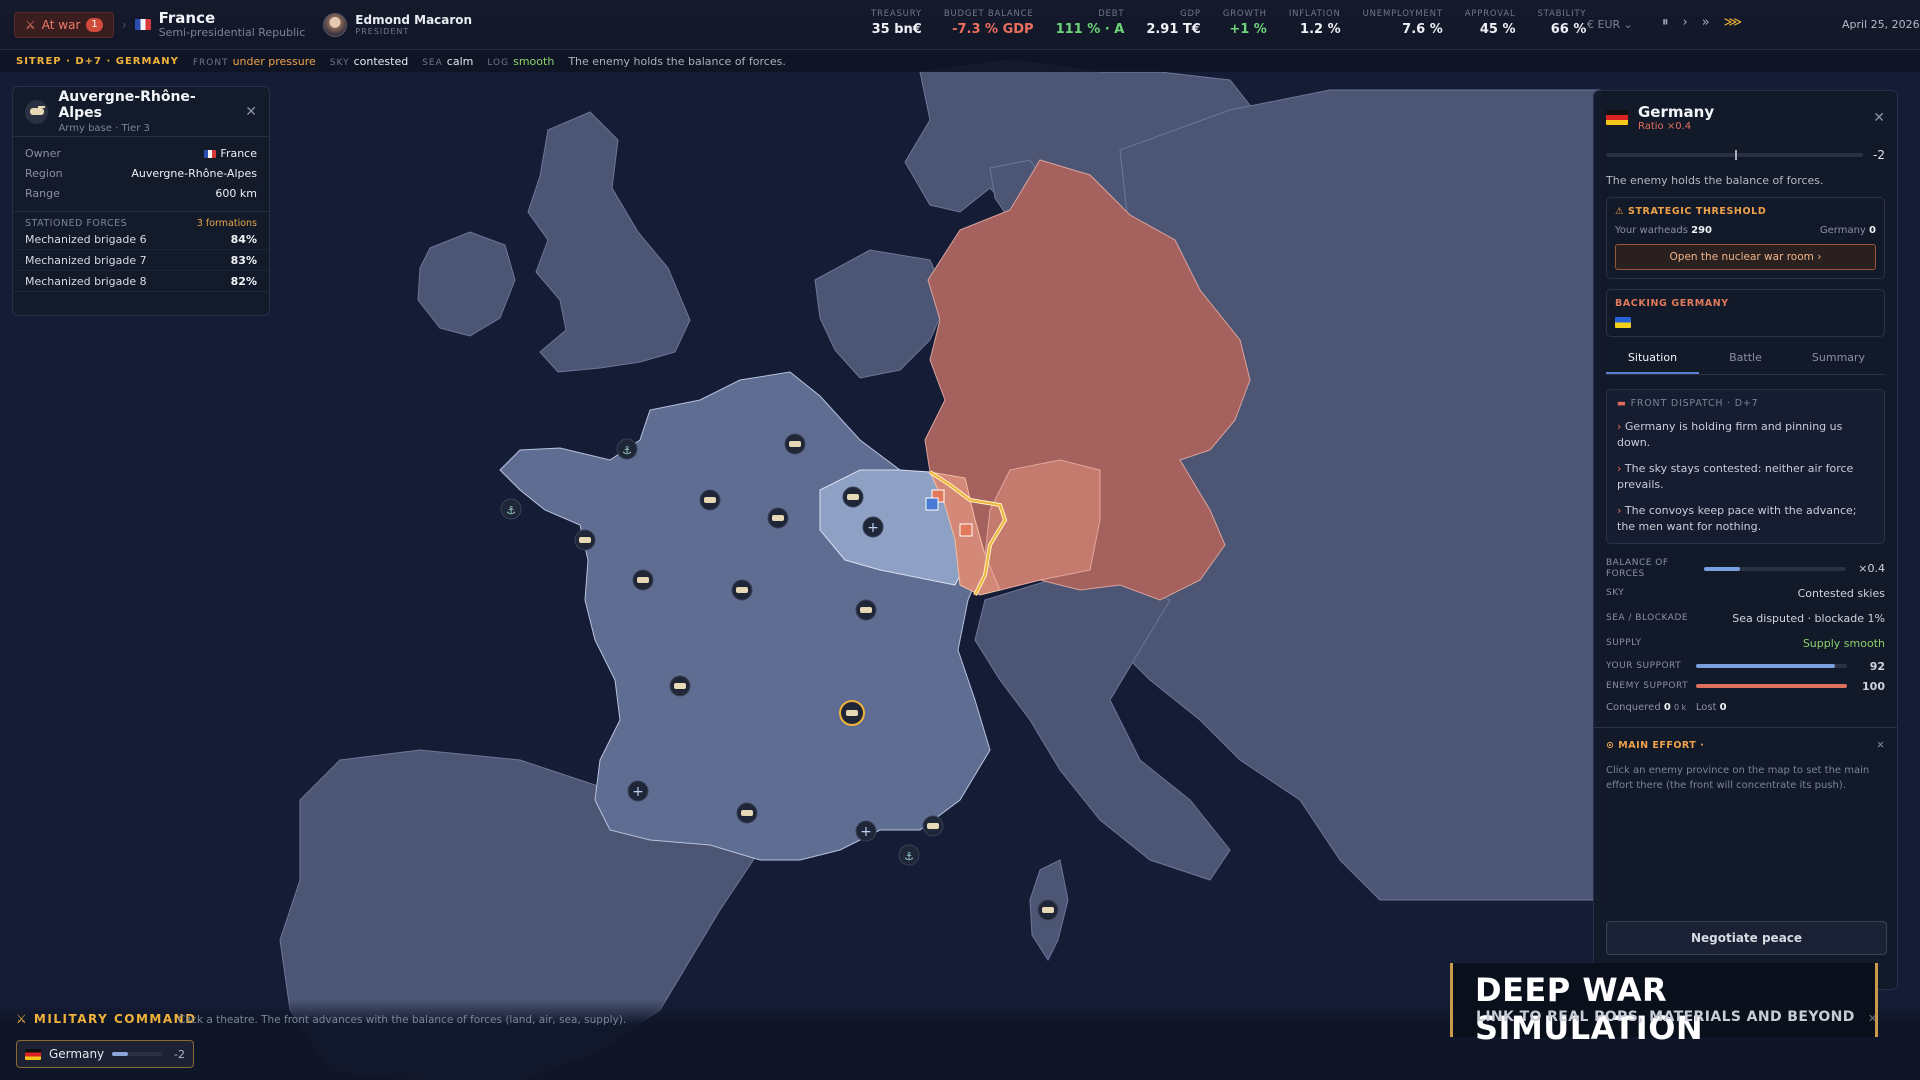  What do you see at coordinates (1497, 29) in the screenshot?
I see `stat-value: 45 %` at bounding box center [1497, 29].